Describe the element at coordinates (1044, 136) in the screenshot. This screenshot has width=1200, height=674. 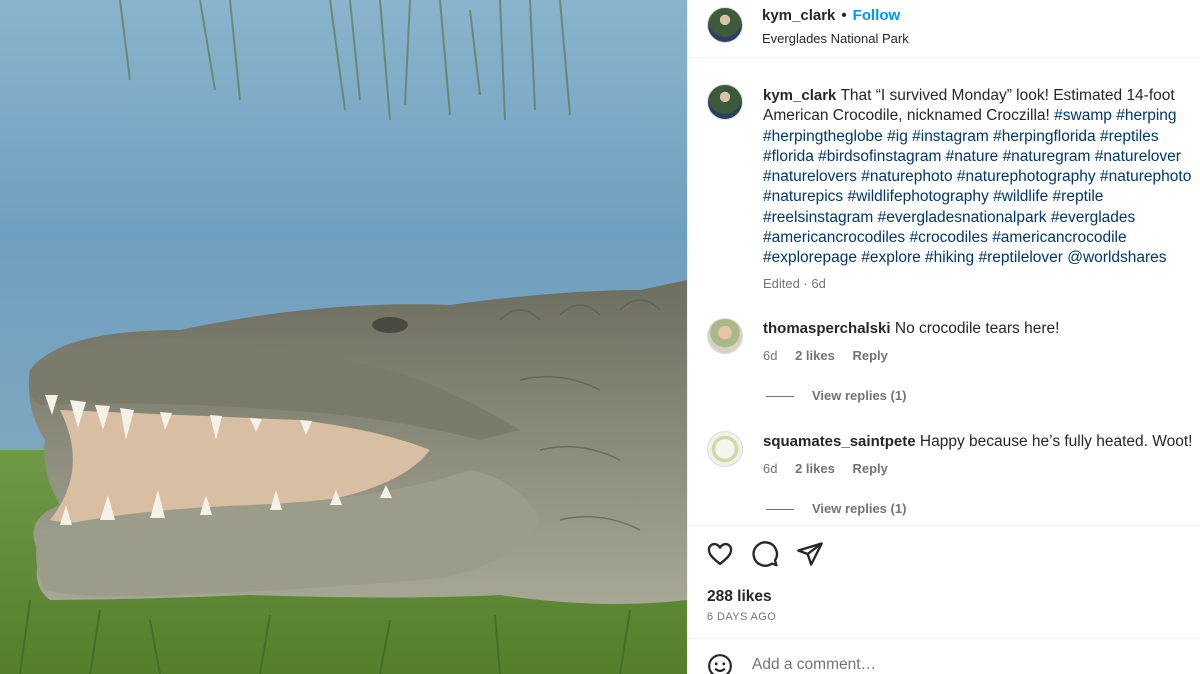
I see `hashtag: #herpingflorida` at that location.